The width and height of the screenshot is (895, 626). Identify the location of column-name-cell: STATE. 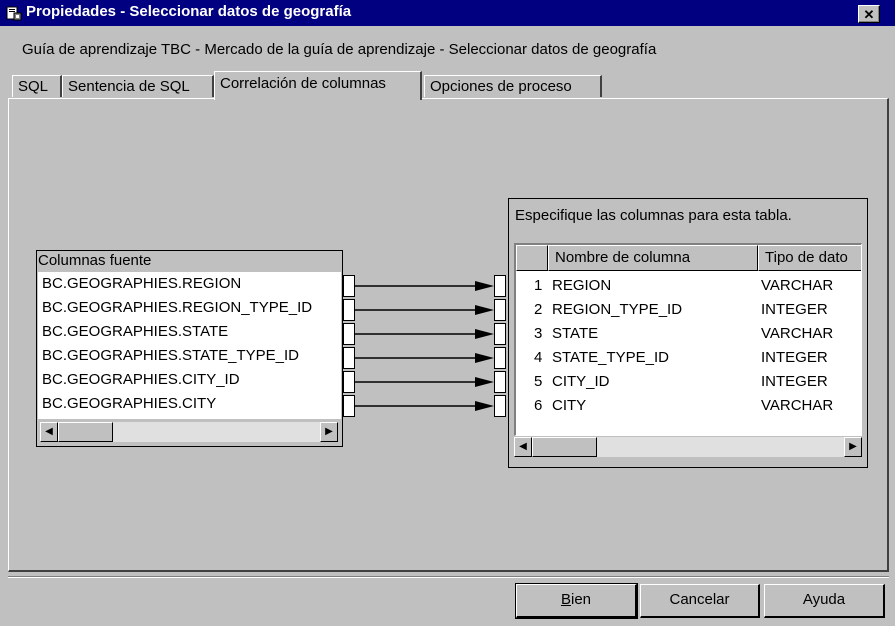
(575, 334).